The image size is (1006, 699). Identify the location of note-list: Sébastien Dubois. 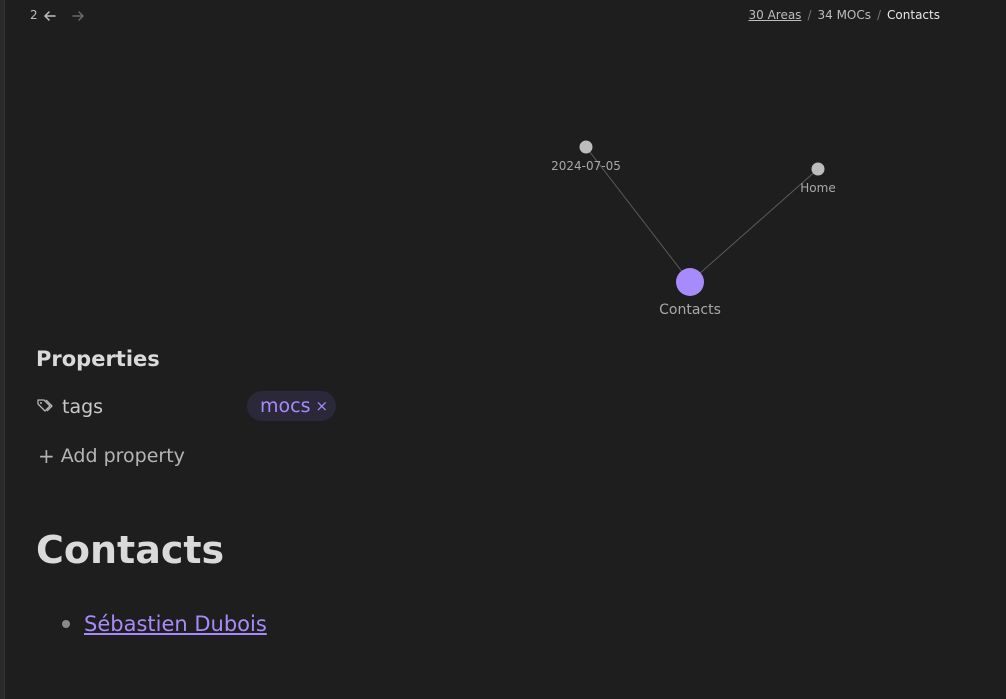
(164, 624).